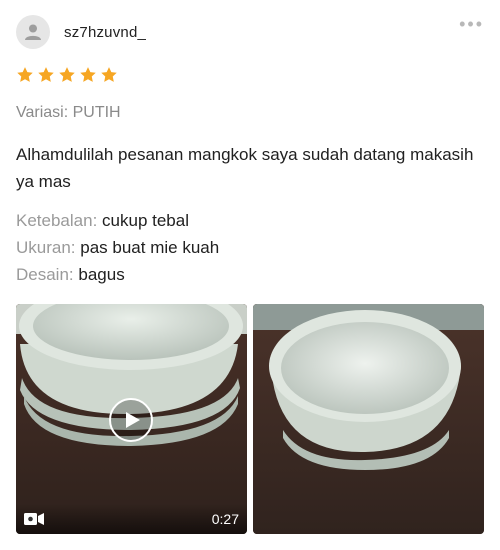 This screenshot has height=550, width=500. What do you see at coordinates (57, 220) in the screenshot?
I see `attribute-key: Ketebalan:` at bounding box center [57, 220].